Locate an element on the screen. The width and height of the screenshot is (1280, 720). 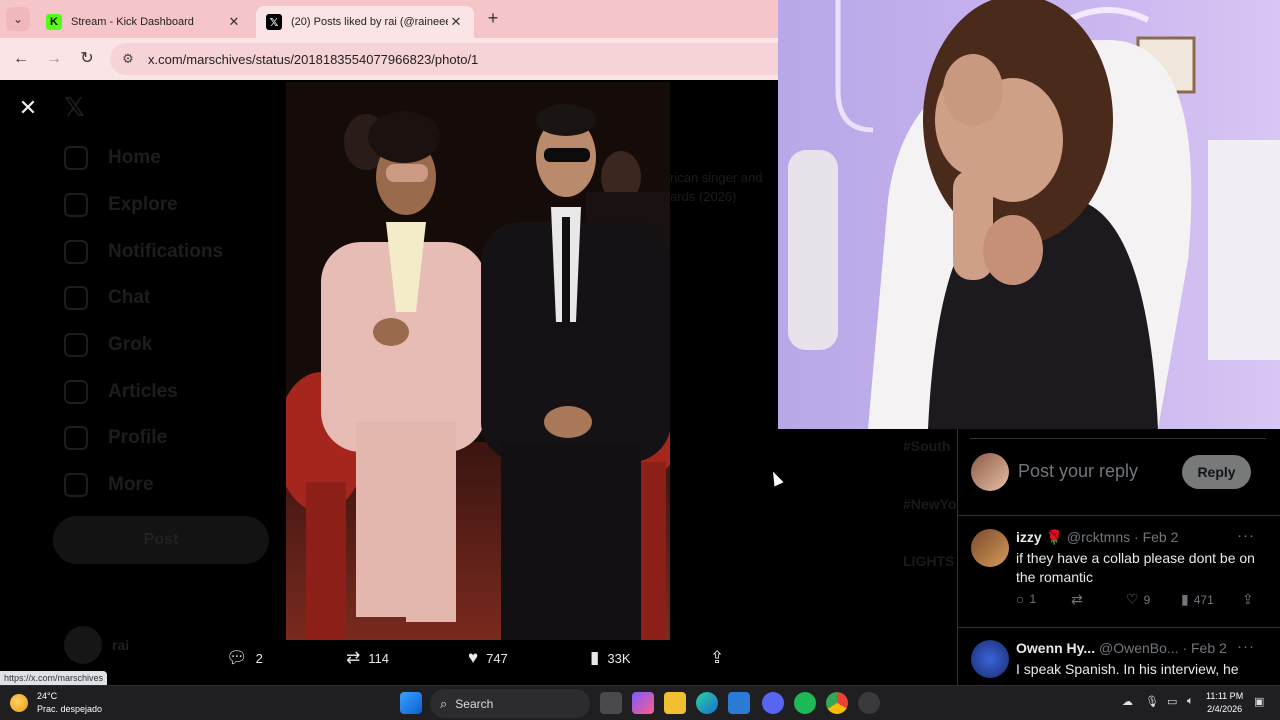
discord-icon is located at coordinates (773, 703).